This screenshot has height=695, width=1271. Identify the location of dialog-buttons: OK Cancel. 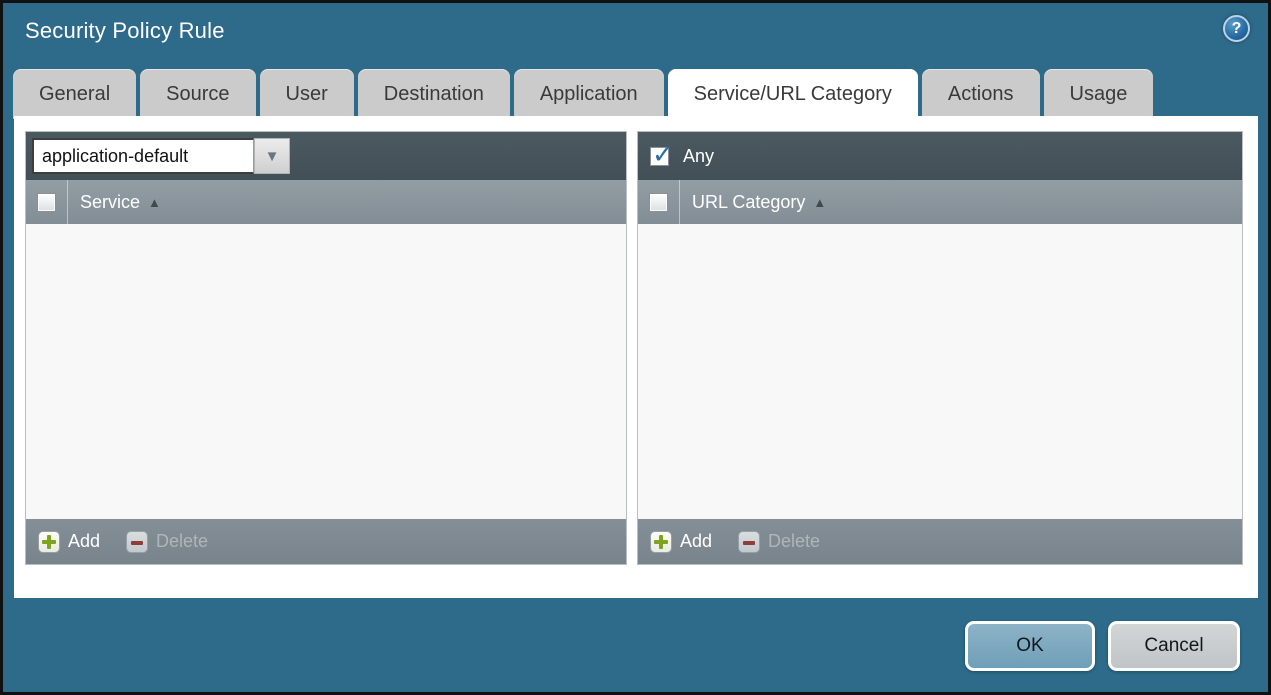
(1102, 646).